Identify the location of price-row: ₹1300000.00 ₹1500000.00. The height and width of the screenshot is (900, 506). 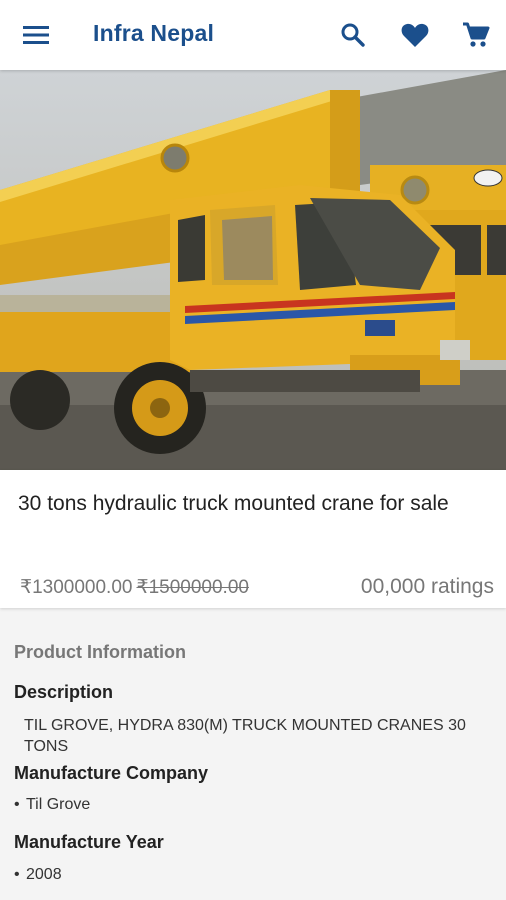
(134, 587).